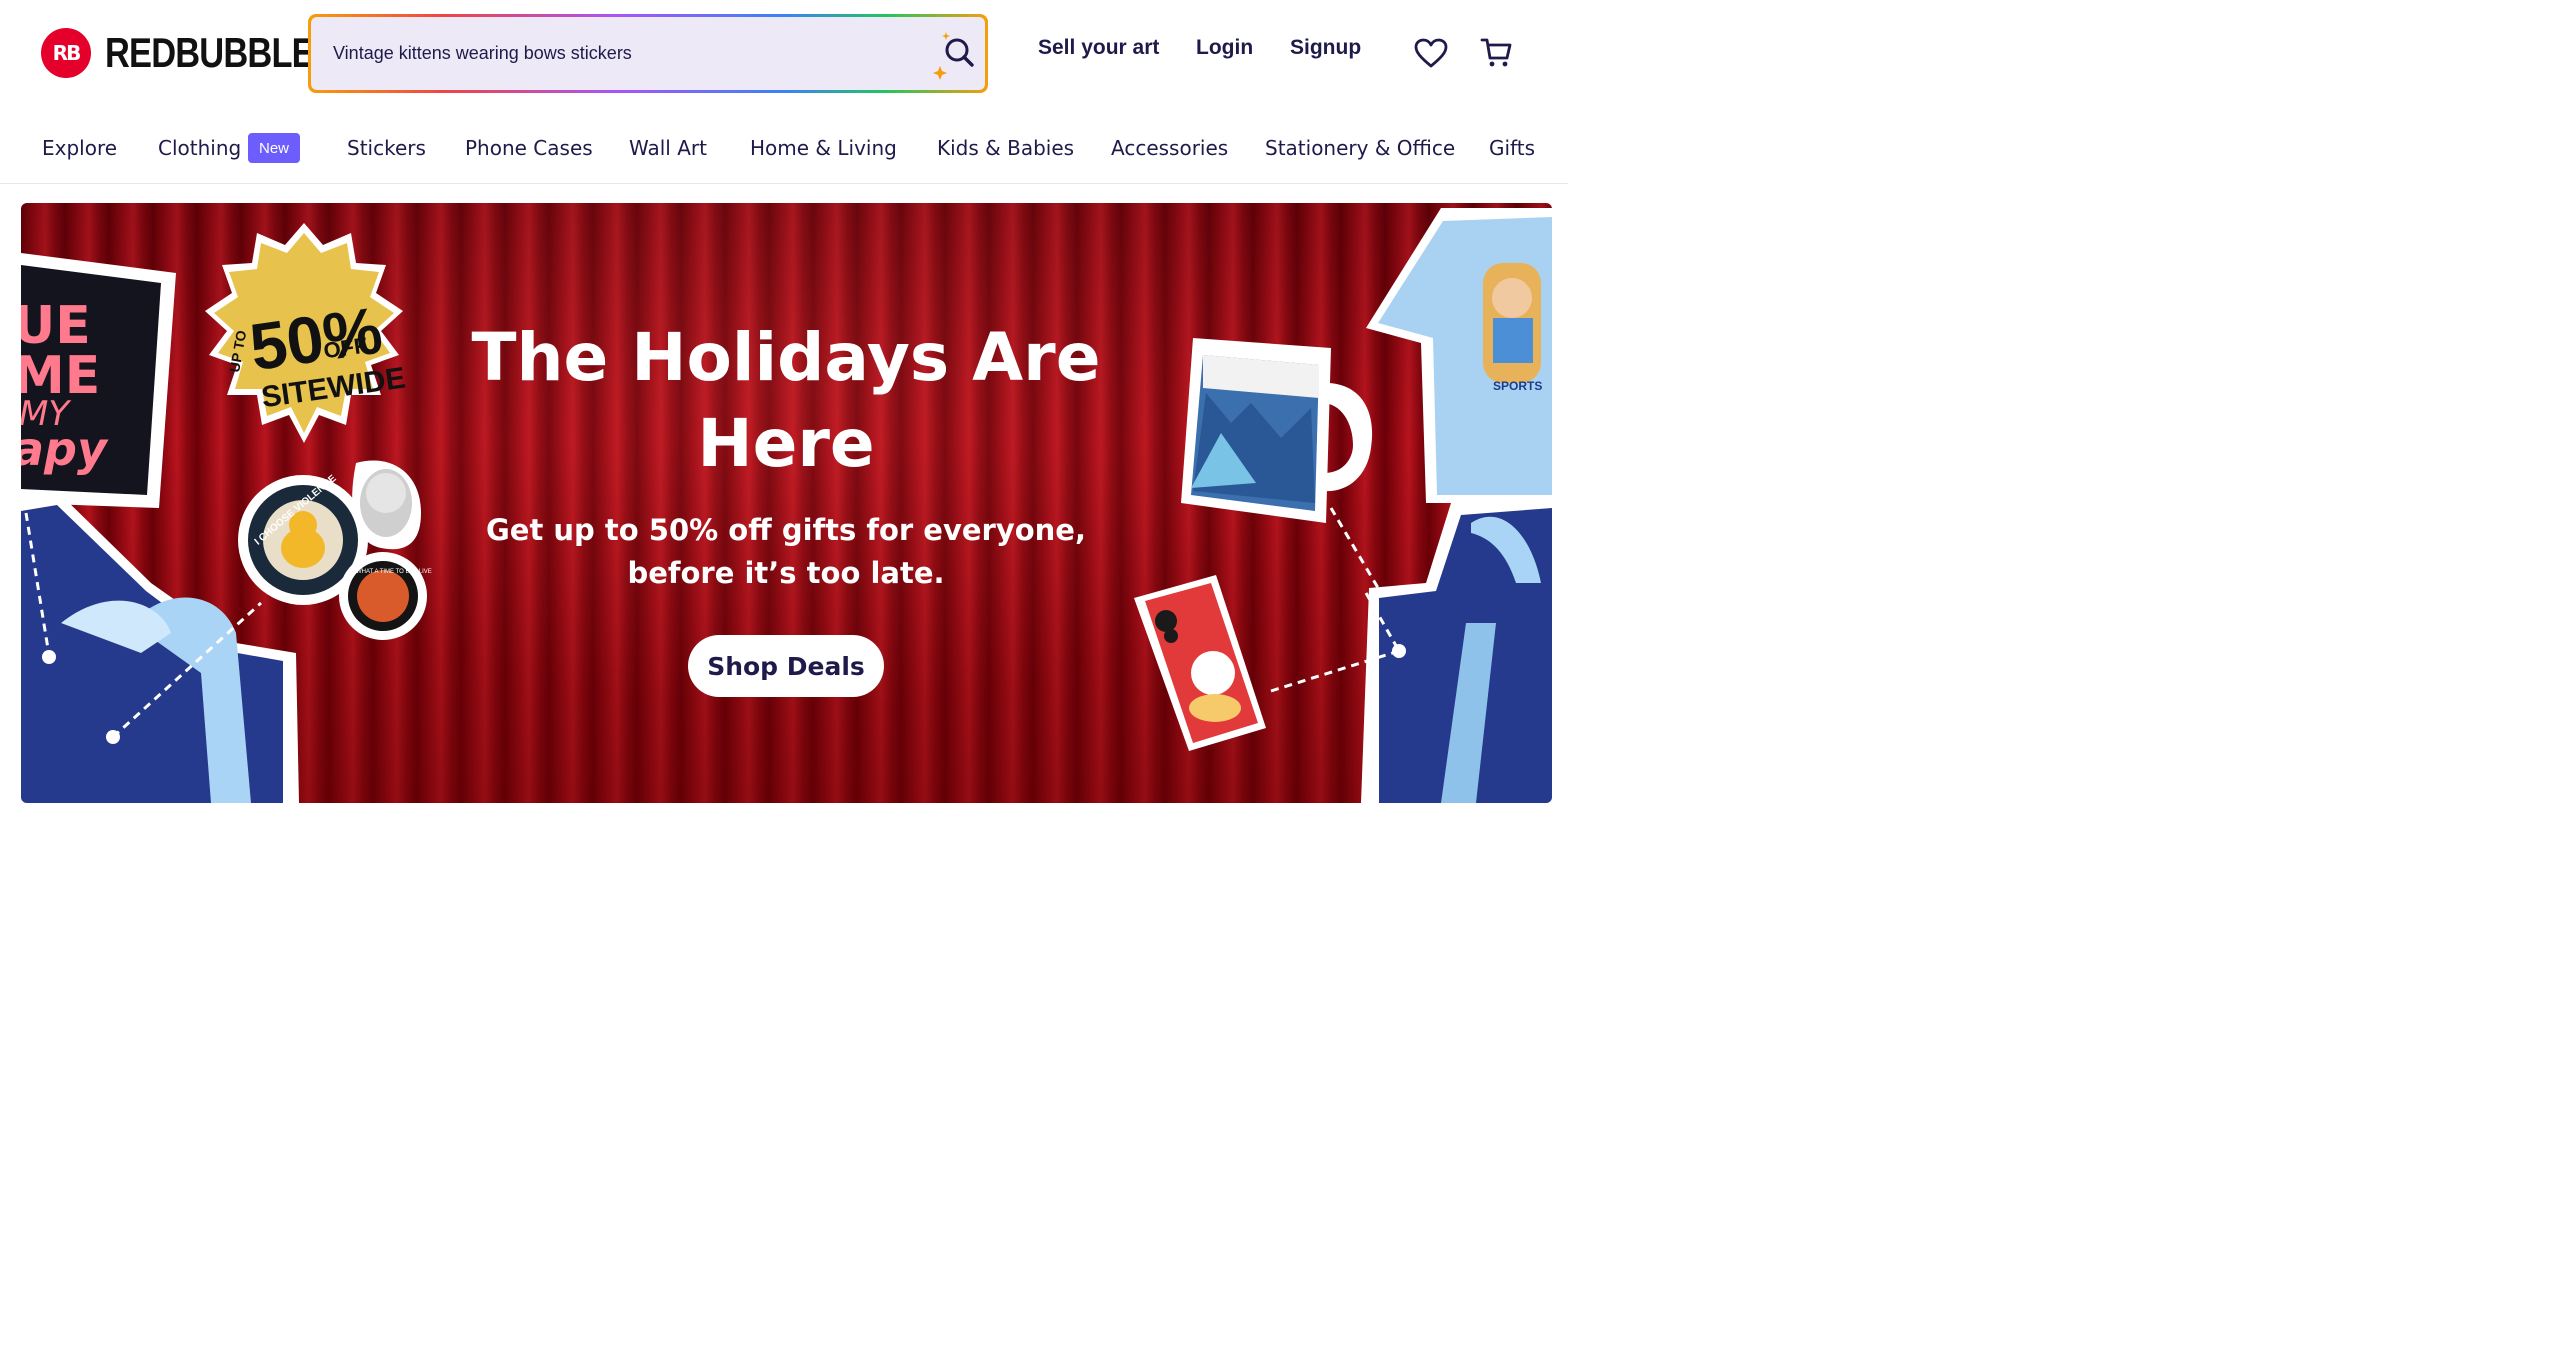 This screenshot has height=1370, width=2560. I want to click on nav-item-stickers: Stickers, so click(386, 148).